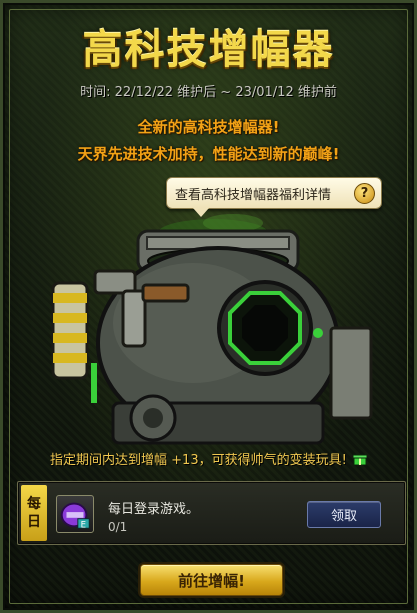 This screenshot has height=613, width=417. What do you see at coordinates (34, 513) in the screenshot?
I see `daily-badge: 每 日` at bounding box center [34, 513].